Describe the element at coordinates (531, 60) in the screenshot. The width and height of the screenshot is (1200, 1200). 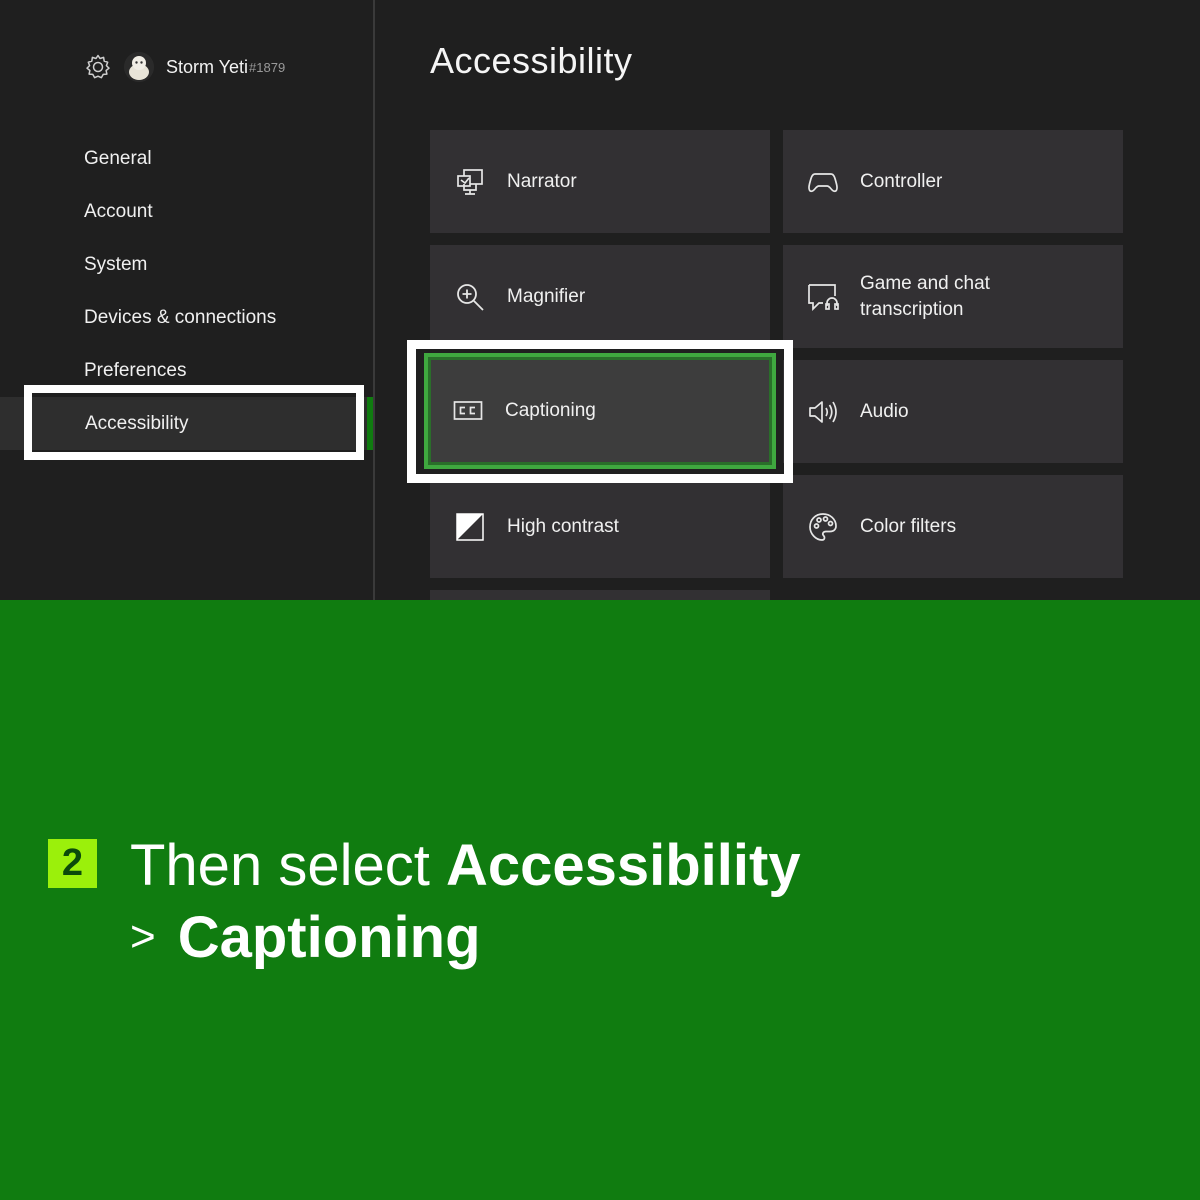
I see `page-title: Accessibility` at that location.